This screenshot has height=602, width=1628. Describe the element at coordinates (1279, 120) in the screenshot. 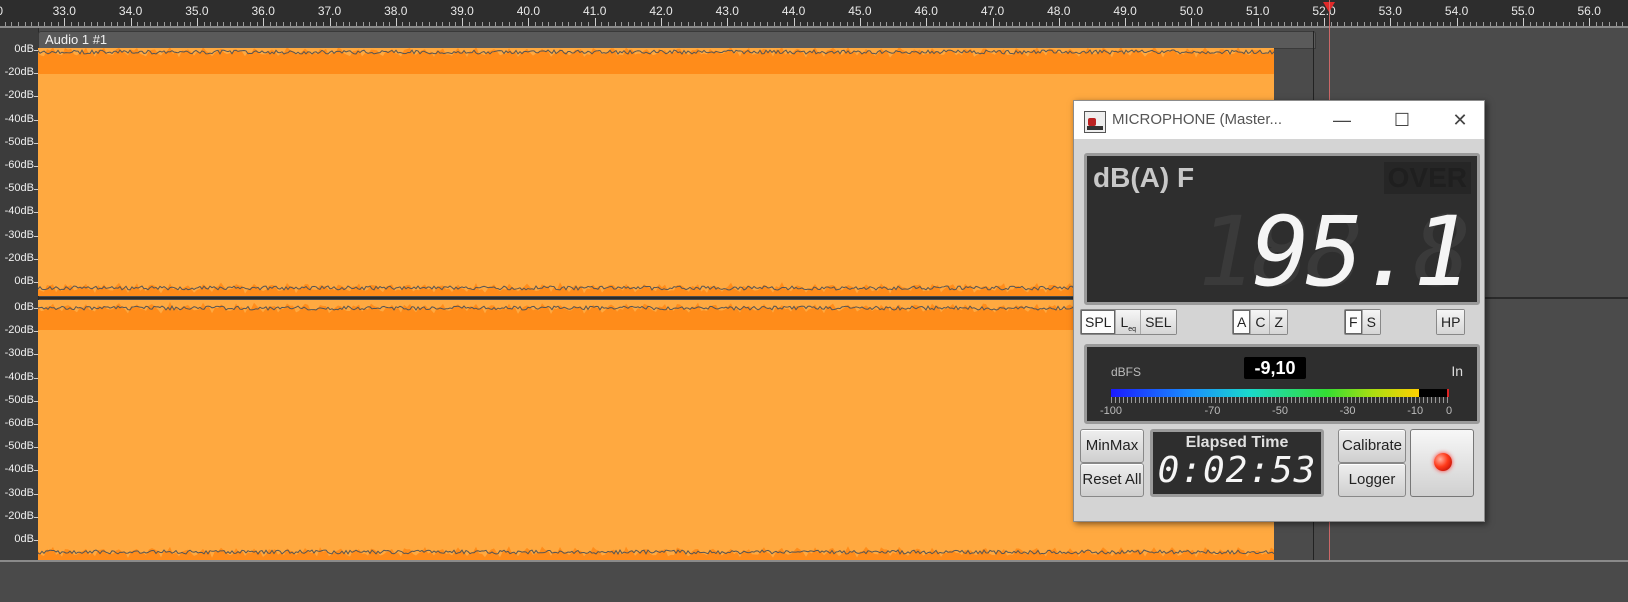

I see `window-titlebar: MICROPHONE (Master... — ☐ ✕` at that location.